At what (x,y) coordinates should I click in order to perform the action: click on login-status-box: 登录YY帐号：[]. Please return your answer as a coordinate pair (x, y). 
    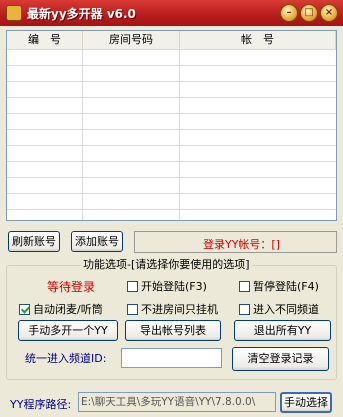
    Looking at the image, I should click on (235, 242).